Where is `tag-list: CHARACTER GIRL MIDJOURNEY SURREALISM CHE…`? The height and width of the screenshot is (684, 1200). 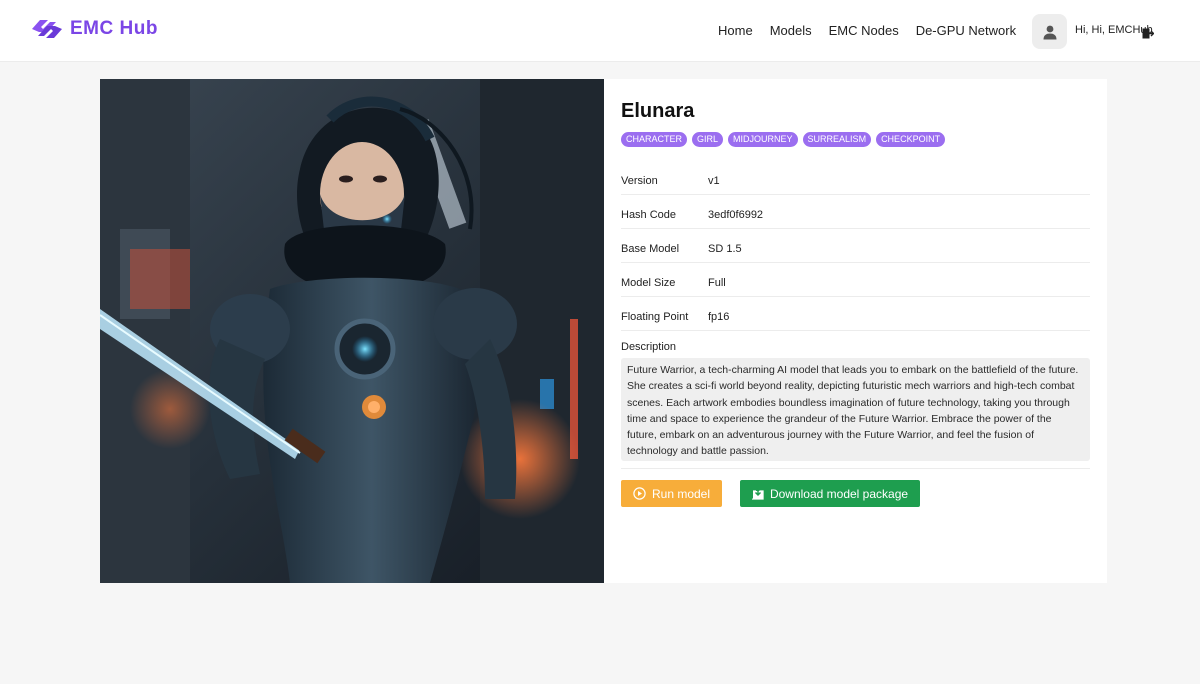 tag-list: CHARACTER GIRL MIDJOURNEY SURREALISM CHE… is located at coordinates (785, 139).